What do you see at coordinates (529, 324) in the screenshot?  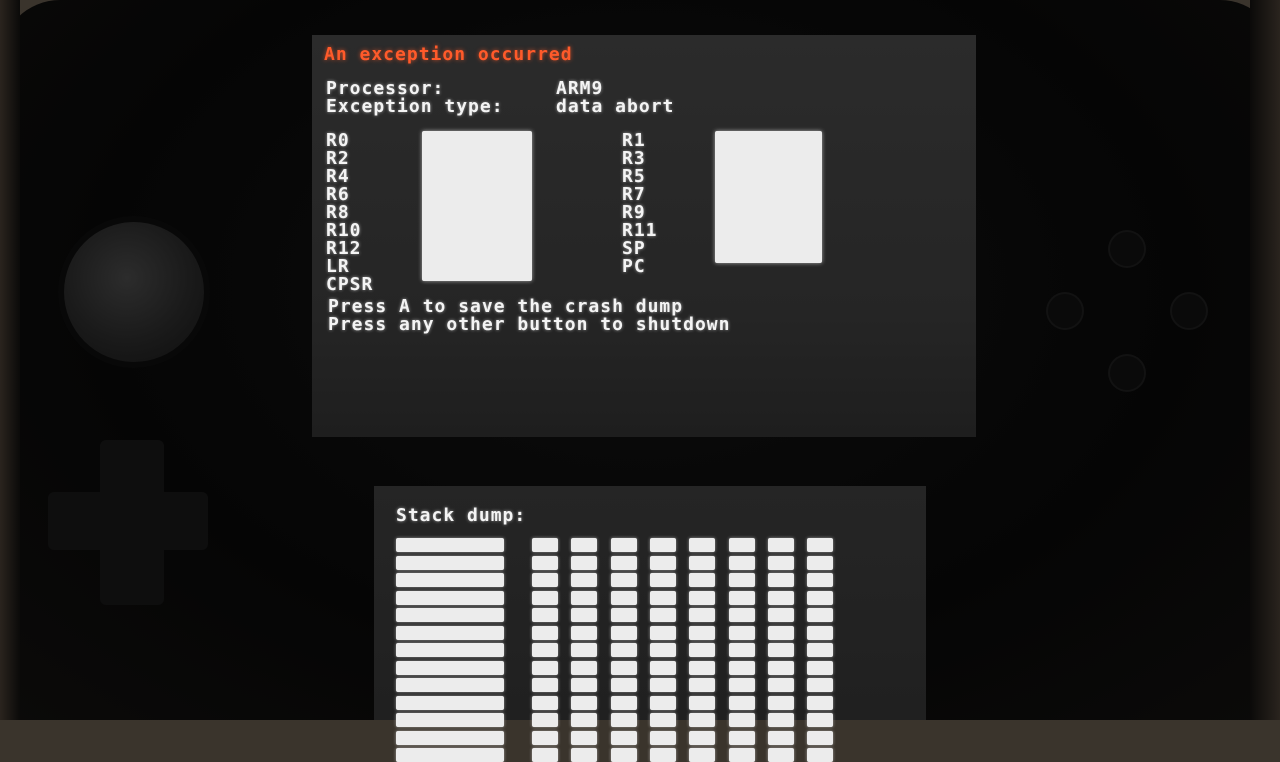 I see `shutdown-prompt: Press any other button to shutdown` at bounding box center [529, 324].